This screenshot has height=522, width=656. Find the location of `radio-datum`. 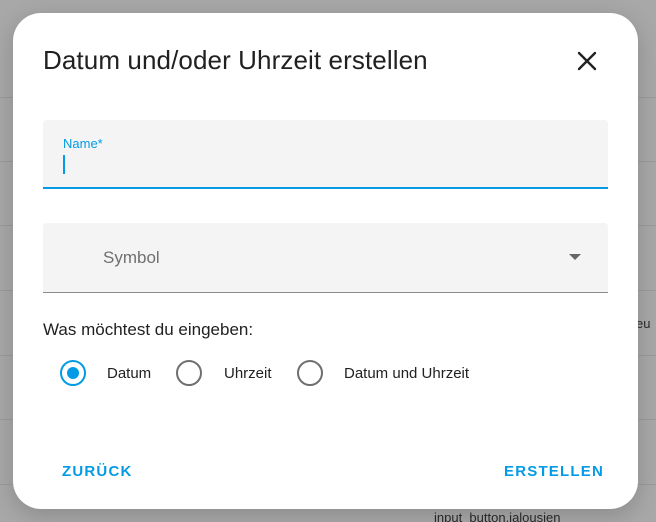

radio-datum is located at coordinates (73, 373).